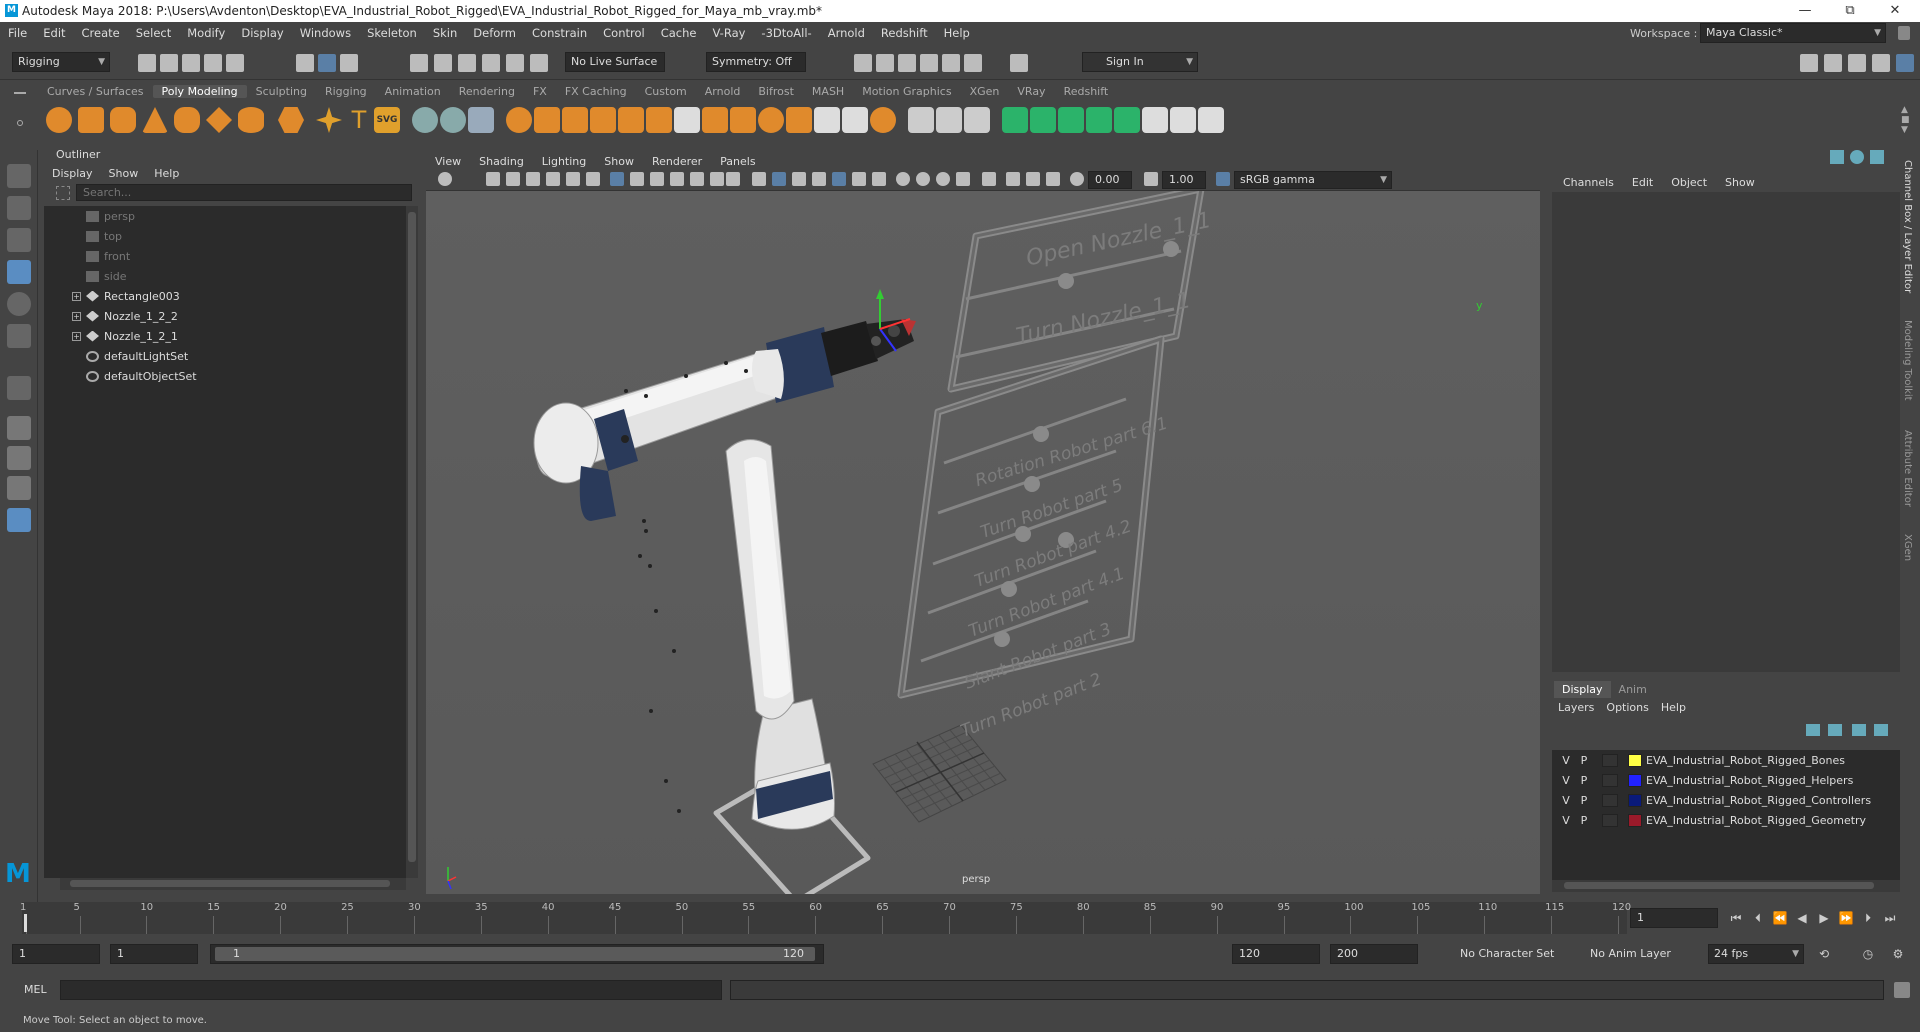 The image size is (1920, 1032). What do you see at coordinates (17, 33) in the screenshot?
I see `menu-file: File` at bounding box center [17, 33].